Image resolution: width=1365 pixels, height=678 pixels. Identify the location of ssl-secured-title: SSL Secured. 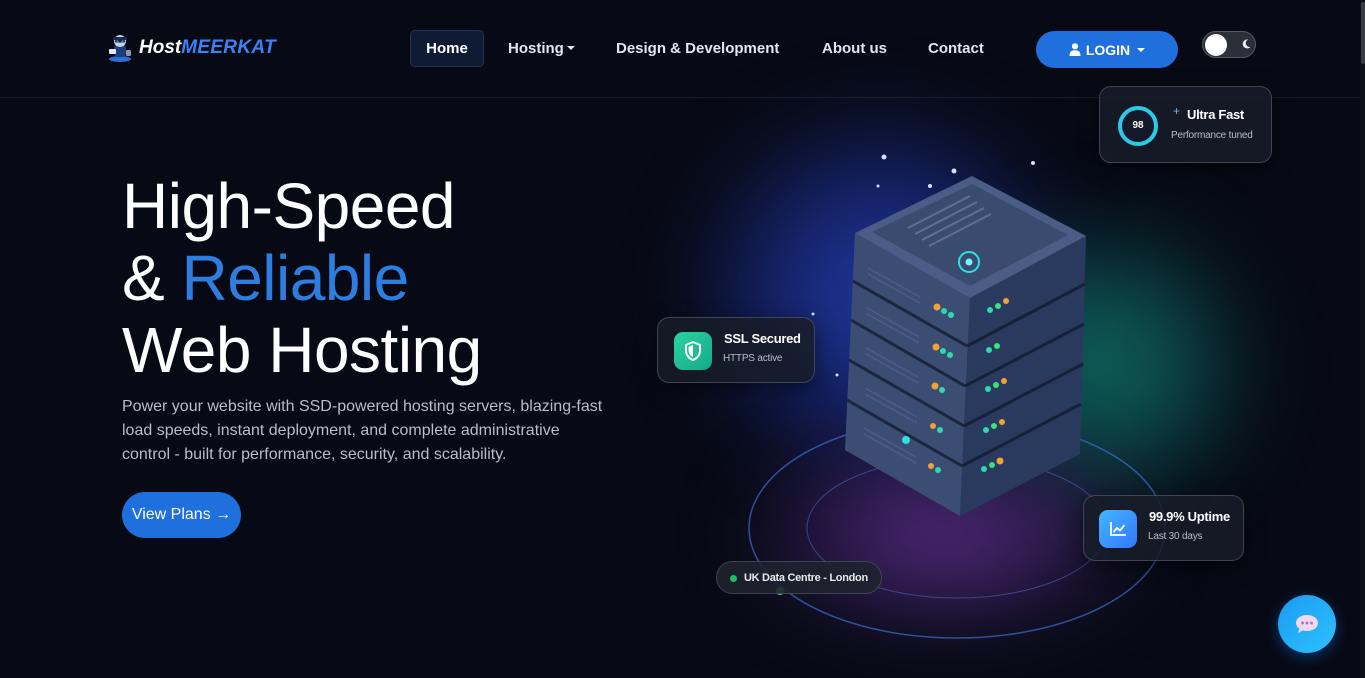
(762, 338).